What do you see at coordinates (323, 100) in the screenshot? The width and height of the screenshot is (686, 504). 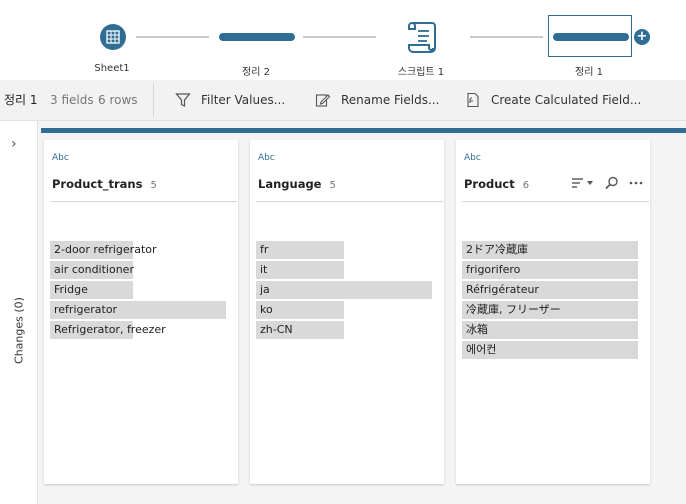 I see `edit-icon` at bounding box center [323, 100].